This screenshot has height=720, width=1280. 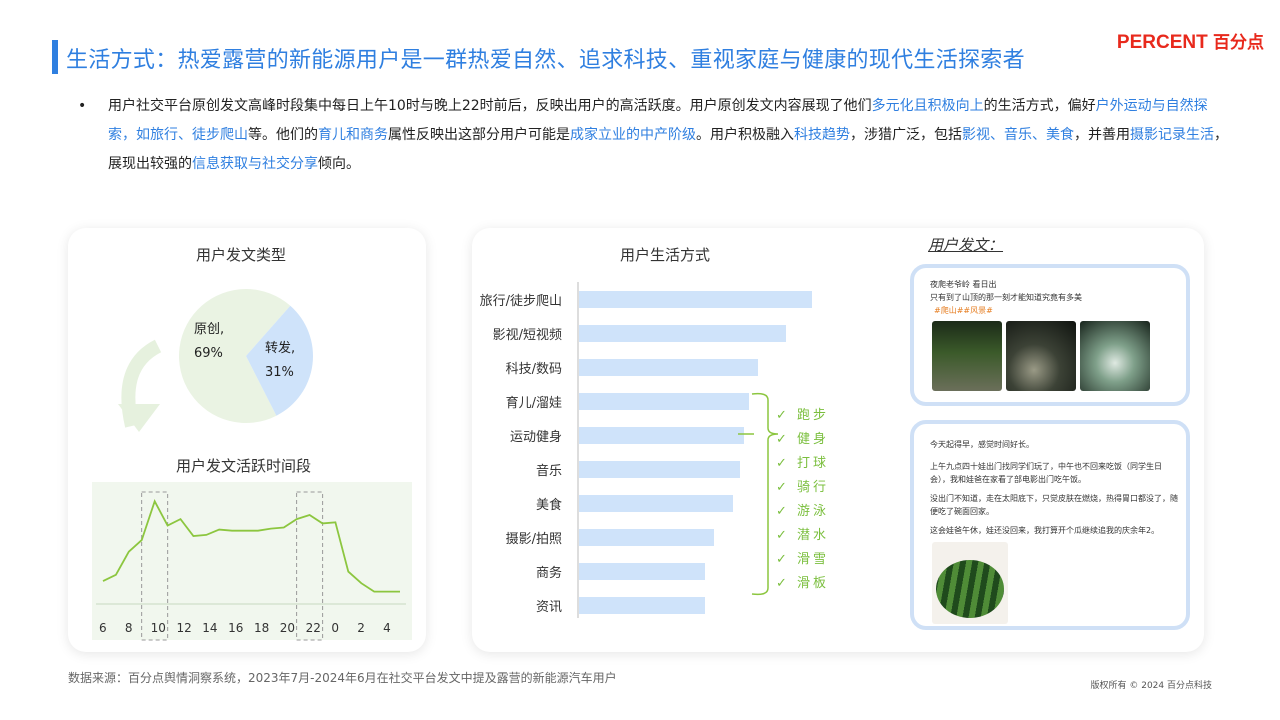 I want to click on post1-photo-night-steps, so click(x=1041, y=356).